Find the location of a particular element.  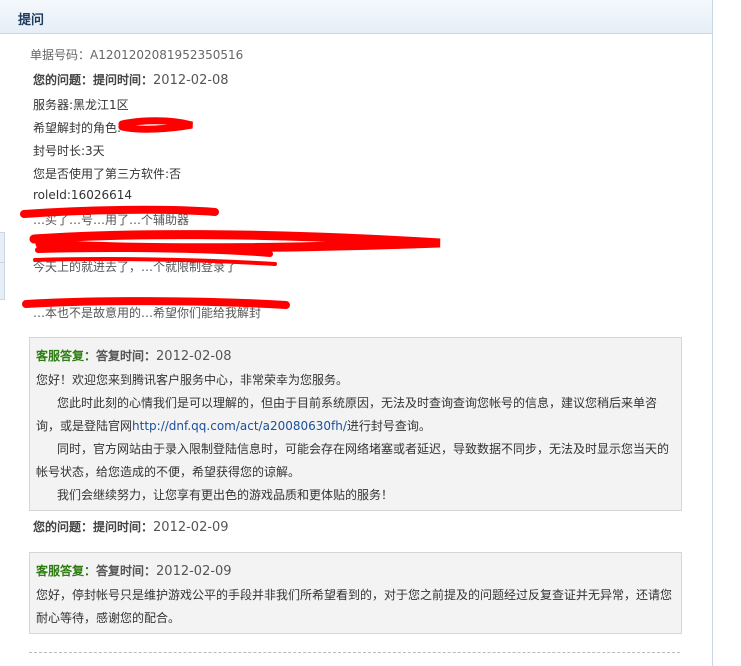

ticket-number: 单据号码：A1201202081952350516 is located at coordinates (137, 55).